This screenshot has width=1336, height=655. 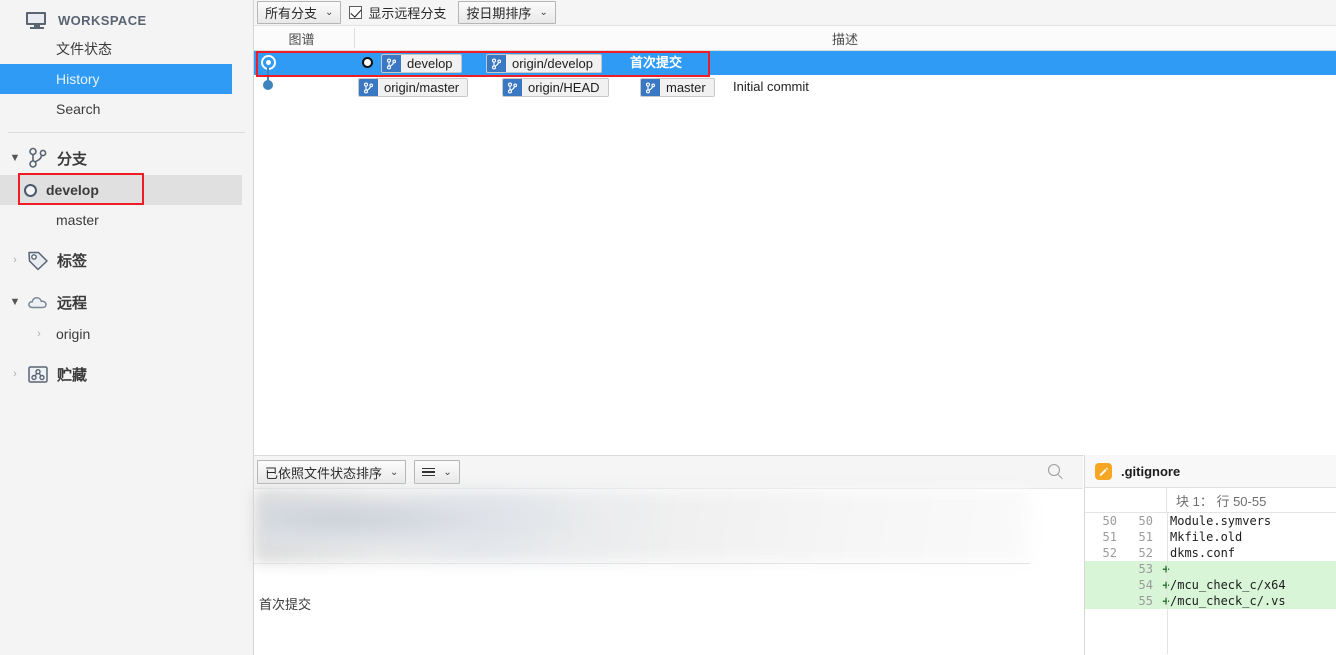 I want to click on ref-chip-origin-develop: origin/develop, so click(x=544, y=63).